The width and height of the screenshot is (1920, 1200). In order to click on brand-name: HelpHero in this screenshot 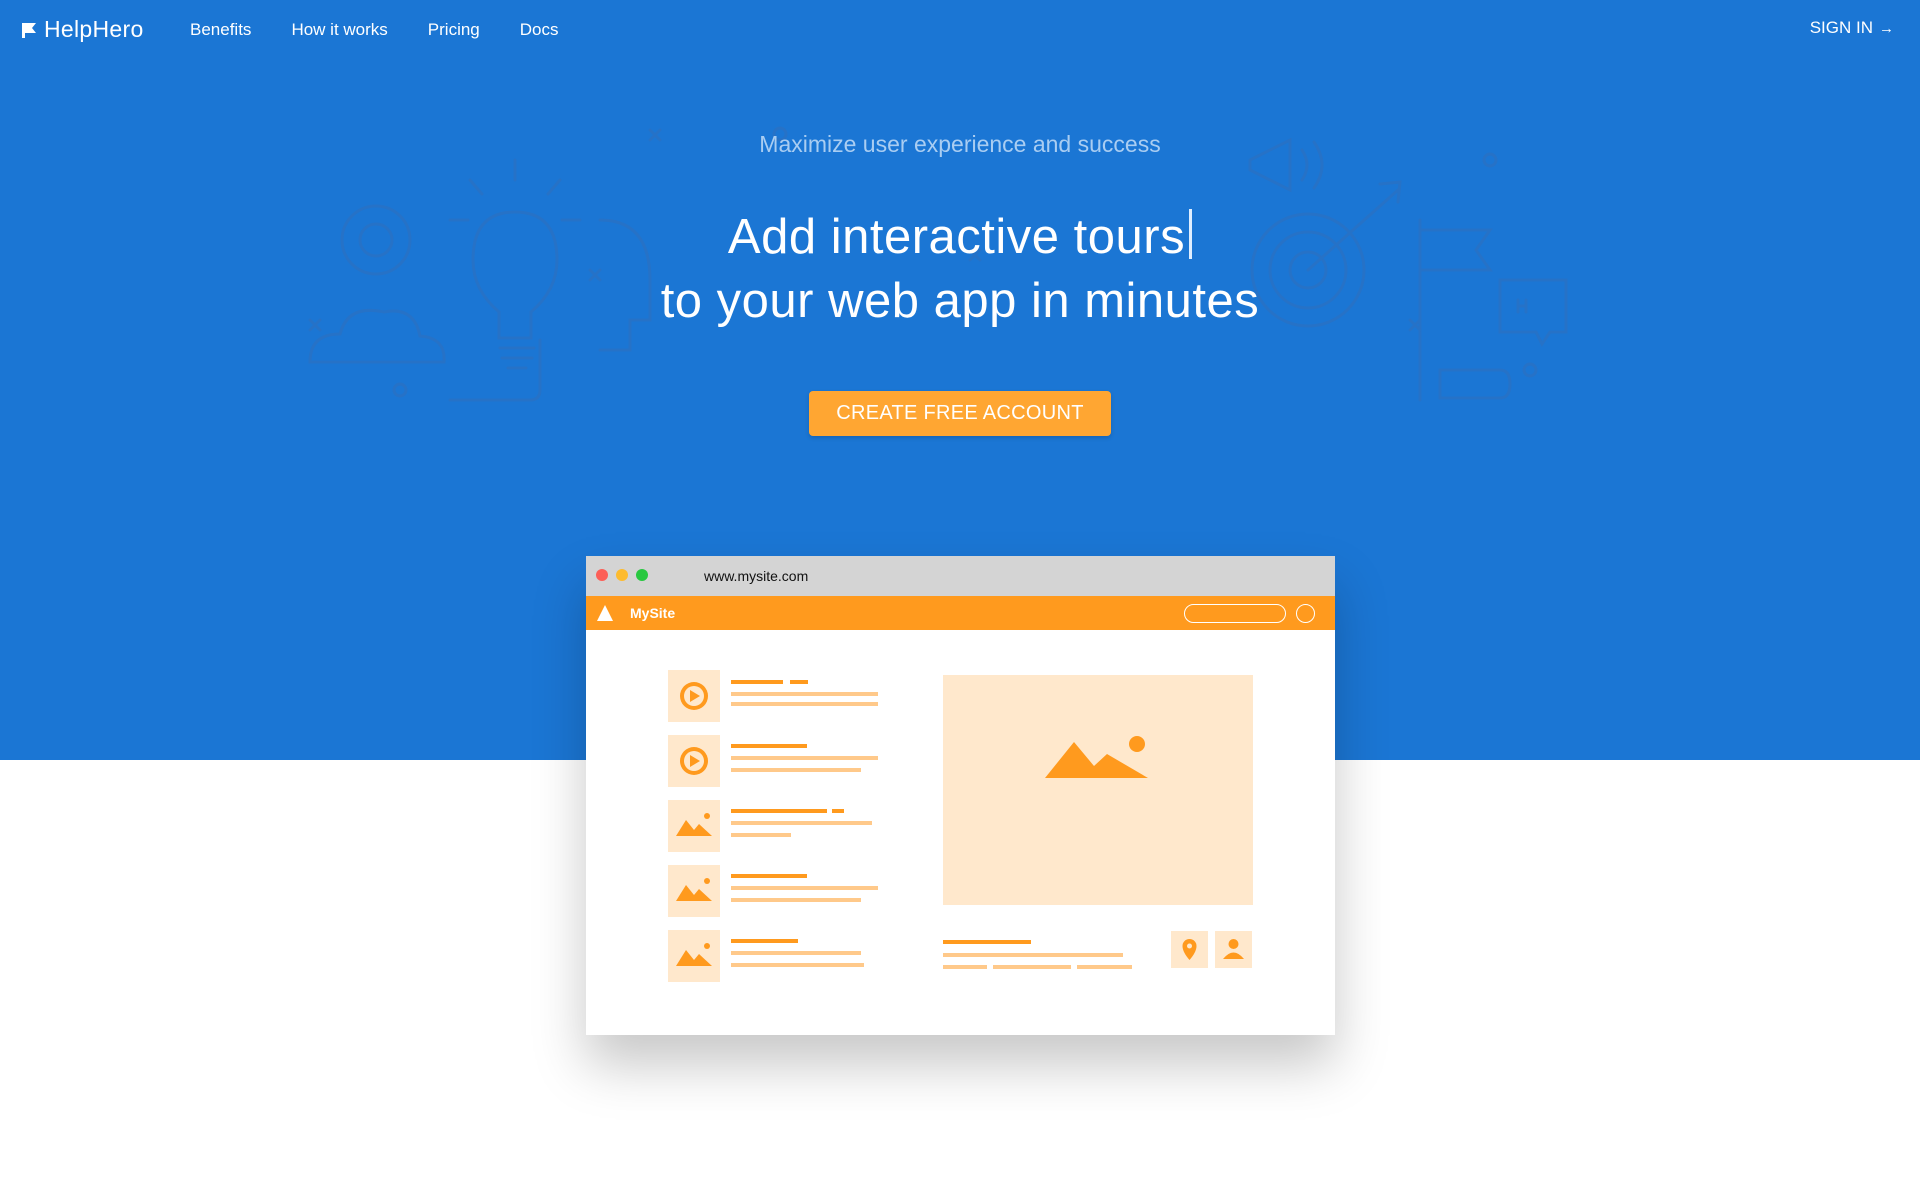, I will do `click(94, 29)`.